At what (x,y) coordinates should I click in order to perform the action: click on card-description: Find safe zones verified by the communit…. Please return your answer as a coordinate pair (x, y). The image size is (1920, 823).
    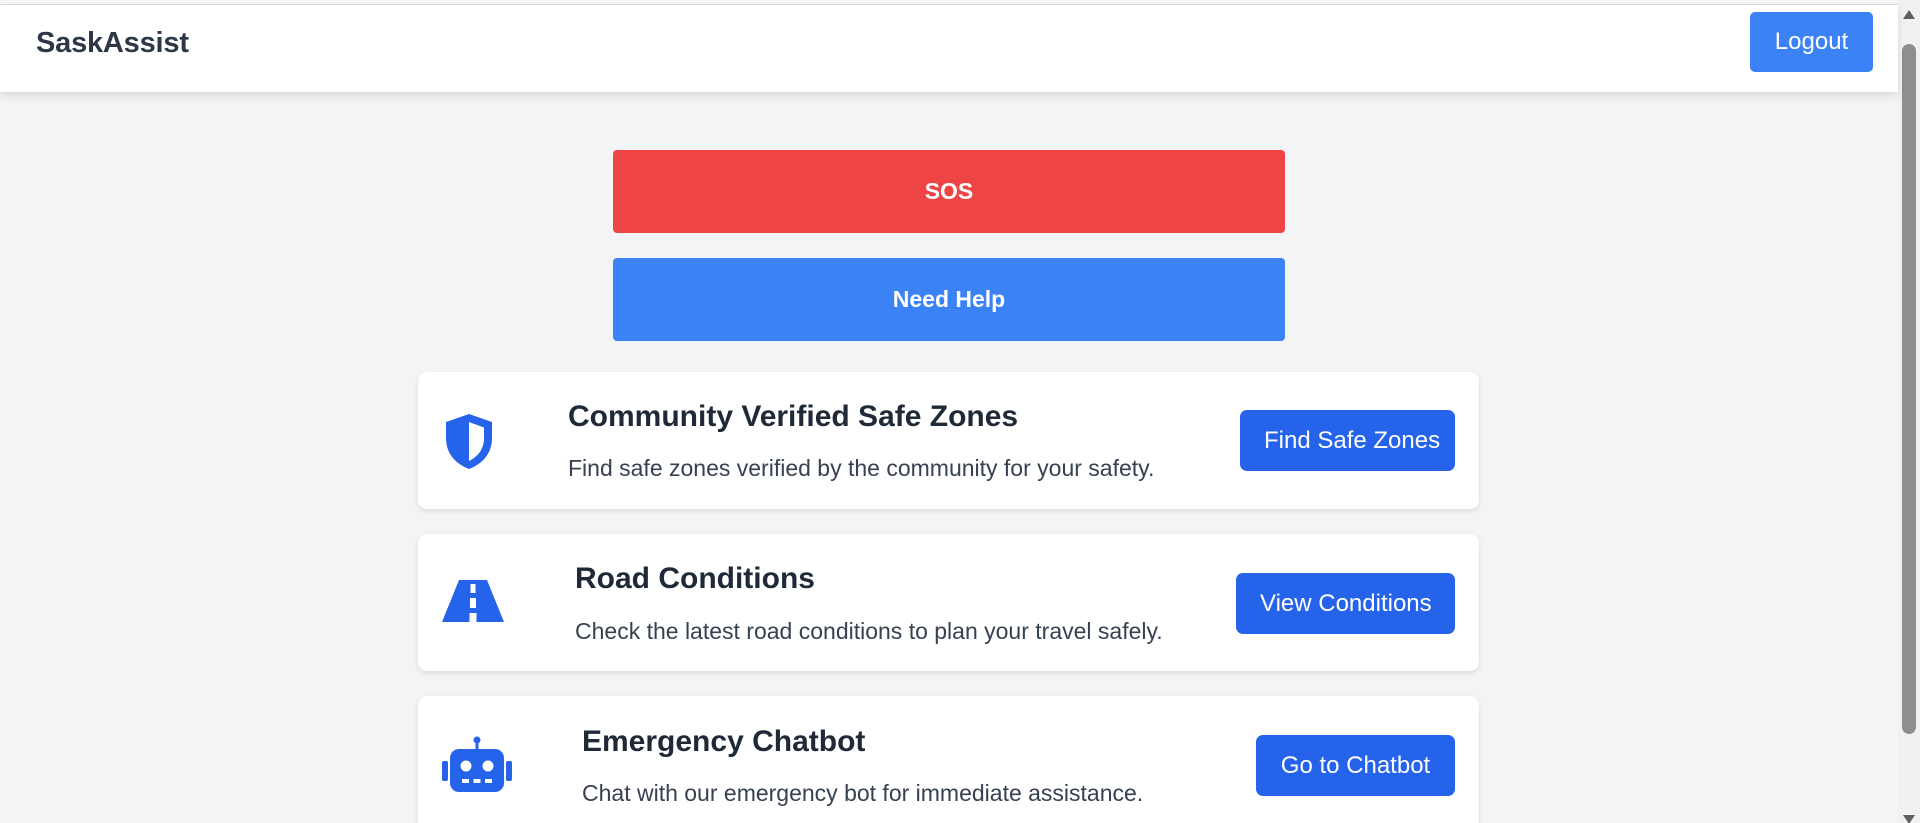
    Looking at the image, I should click on (861, 468).